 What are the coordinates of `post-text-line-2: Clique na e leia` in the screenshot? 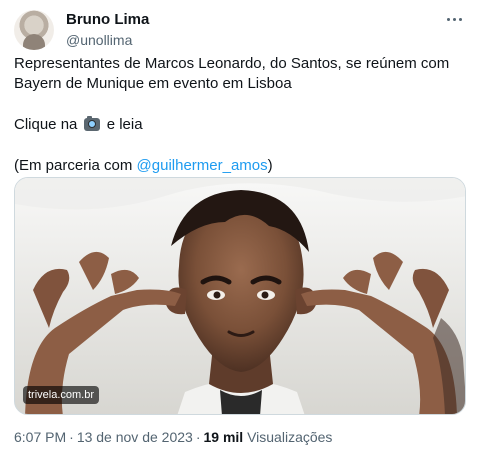 It's located at (240, 125).